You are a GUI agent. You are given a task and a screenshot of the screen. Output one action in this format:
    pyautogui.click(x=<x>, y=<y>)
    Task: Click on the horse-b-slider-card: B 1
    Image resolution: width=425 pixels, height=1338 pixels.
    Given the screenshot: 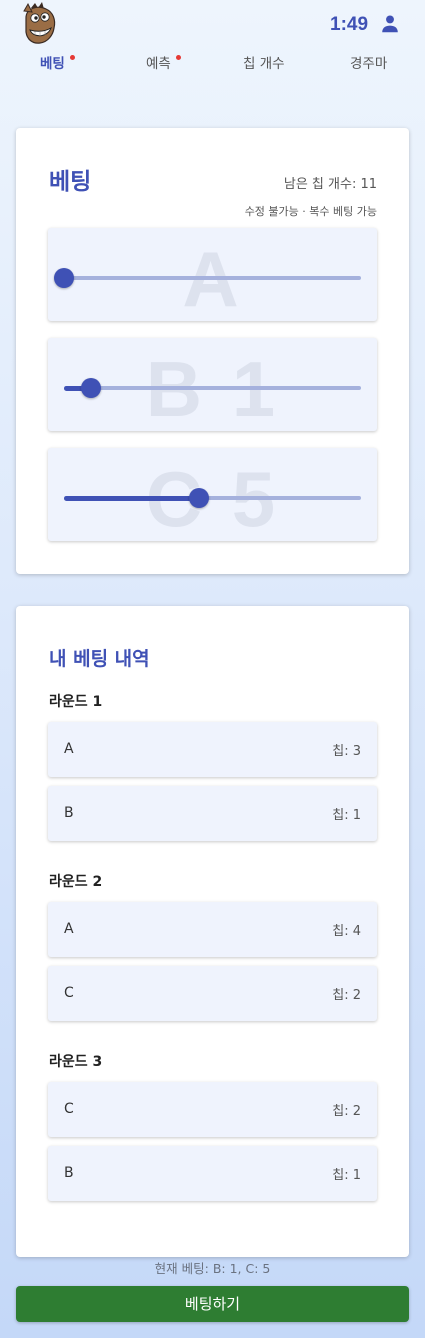 What is the action you would take?
    pyautogui.click(x=212, y=384)
    